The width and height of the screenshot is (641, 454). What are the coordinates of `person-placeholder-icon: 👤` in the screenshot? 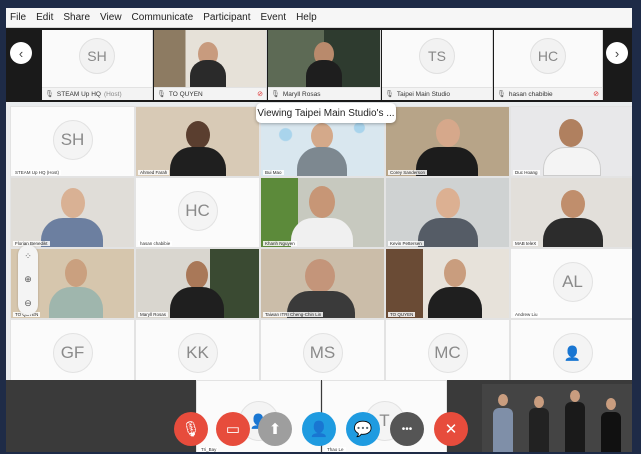 It's located at (572, 353).